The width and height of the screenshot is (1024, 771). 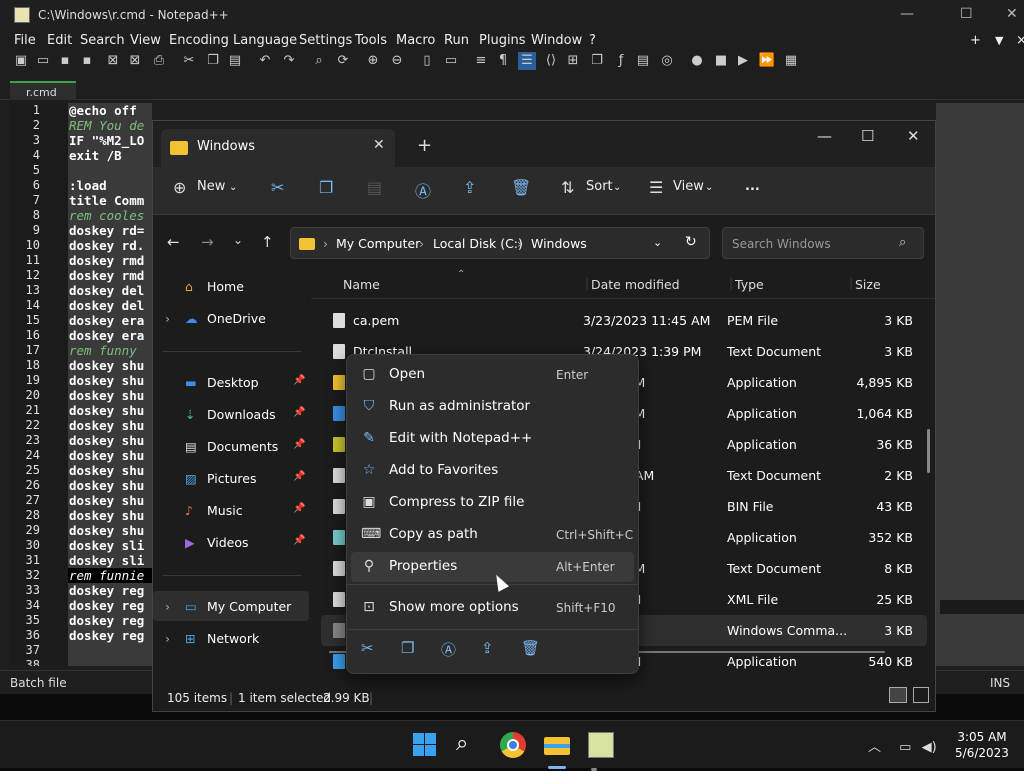 I want to click on menu-macro: Macro, so click(x=415, y=40).